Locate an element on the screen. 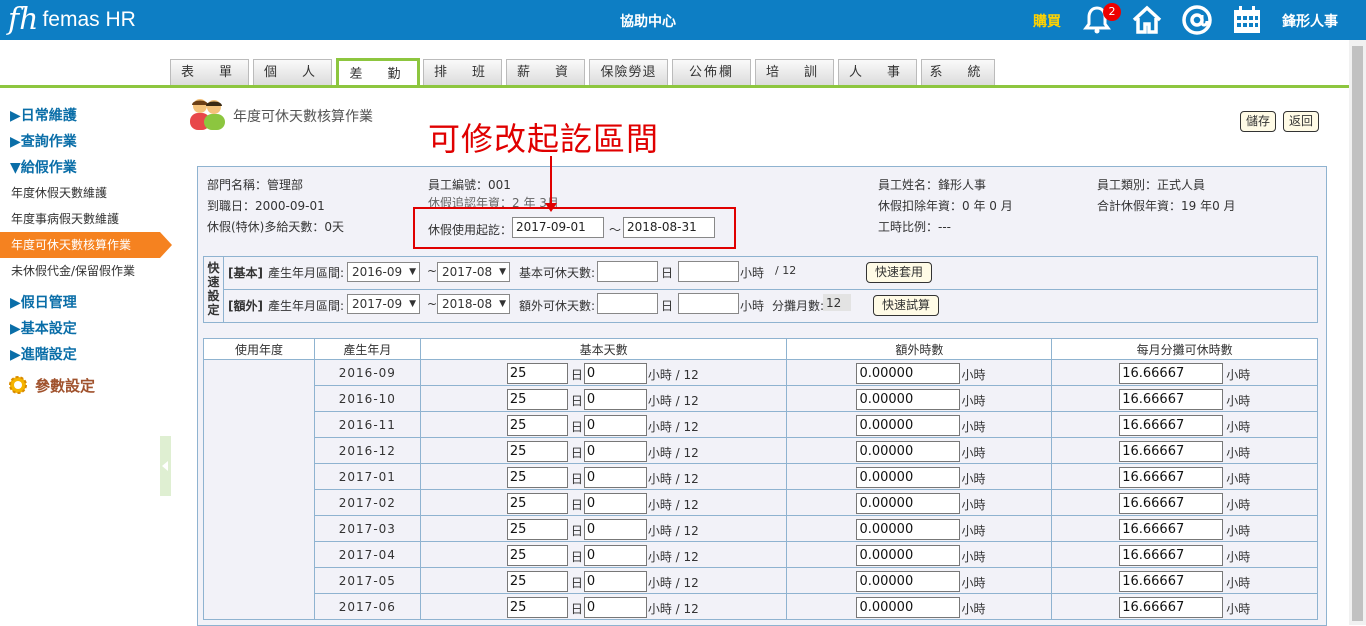  sidebar-item-sick-leave: 年度事病假天數維護 is located at coordinates (86, 219).